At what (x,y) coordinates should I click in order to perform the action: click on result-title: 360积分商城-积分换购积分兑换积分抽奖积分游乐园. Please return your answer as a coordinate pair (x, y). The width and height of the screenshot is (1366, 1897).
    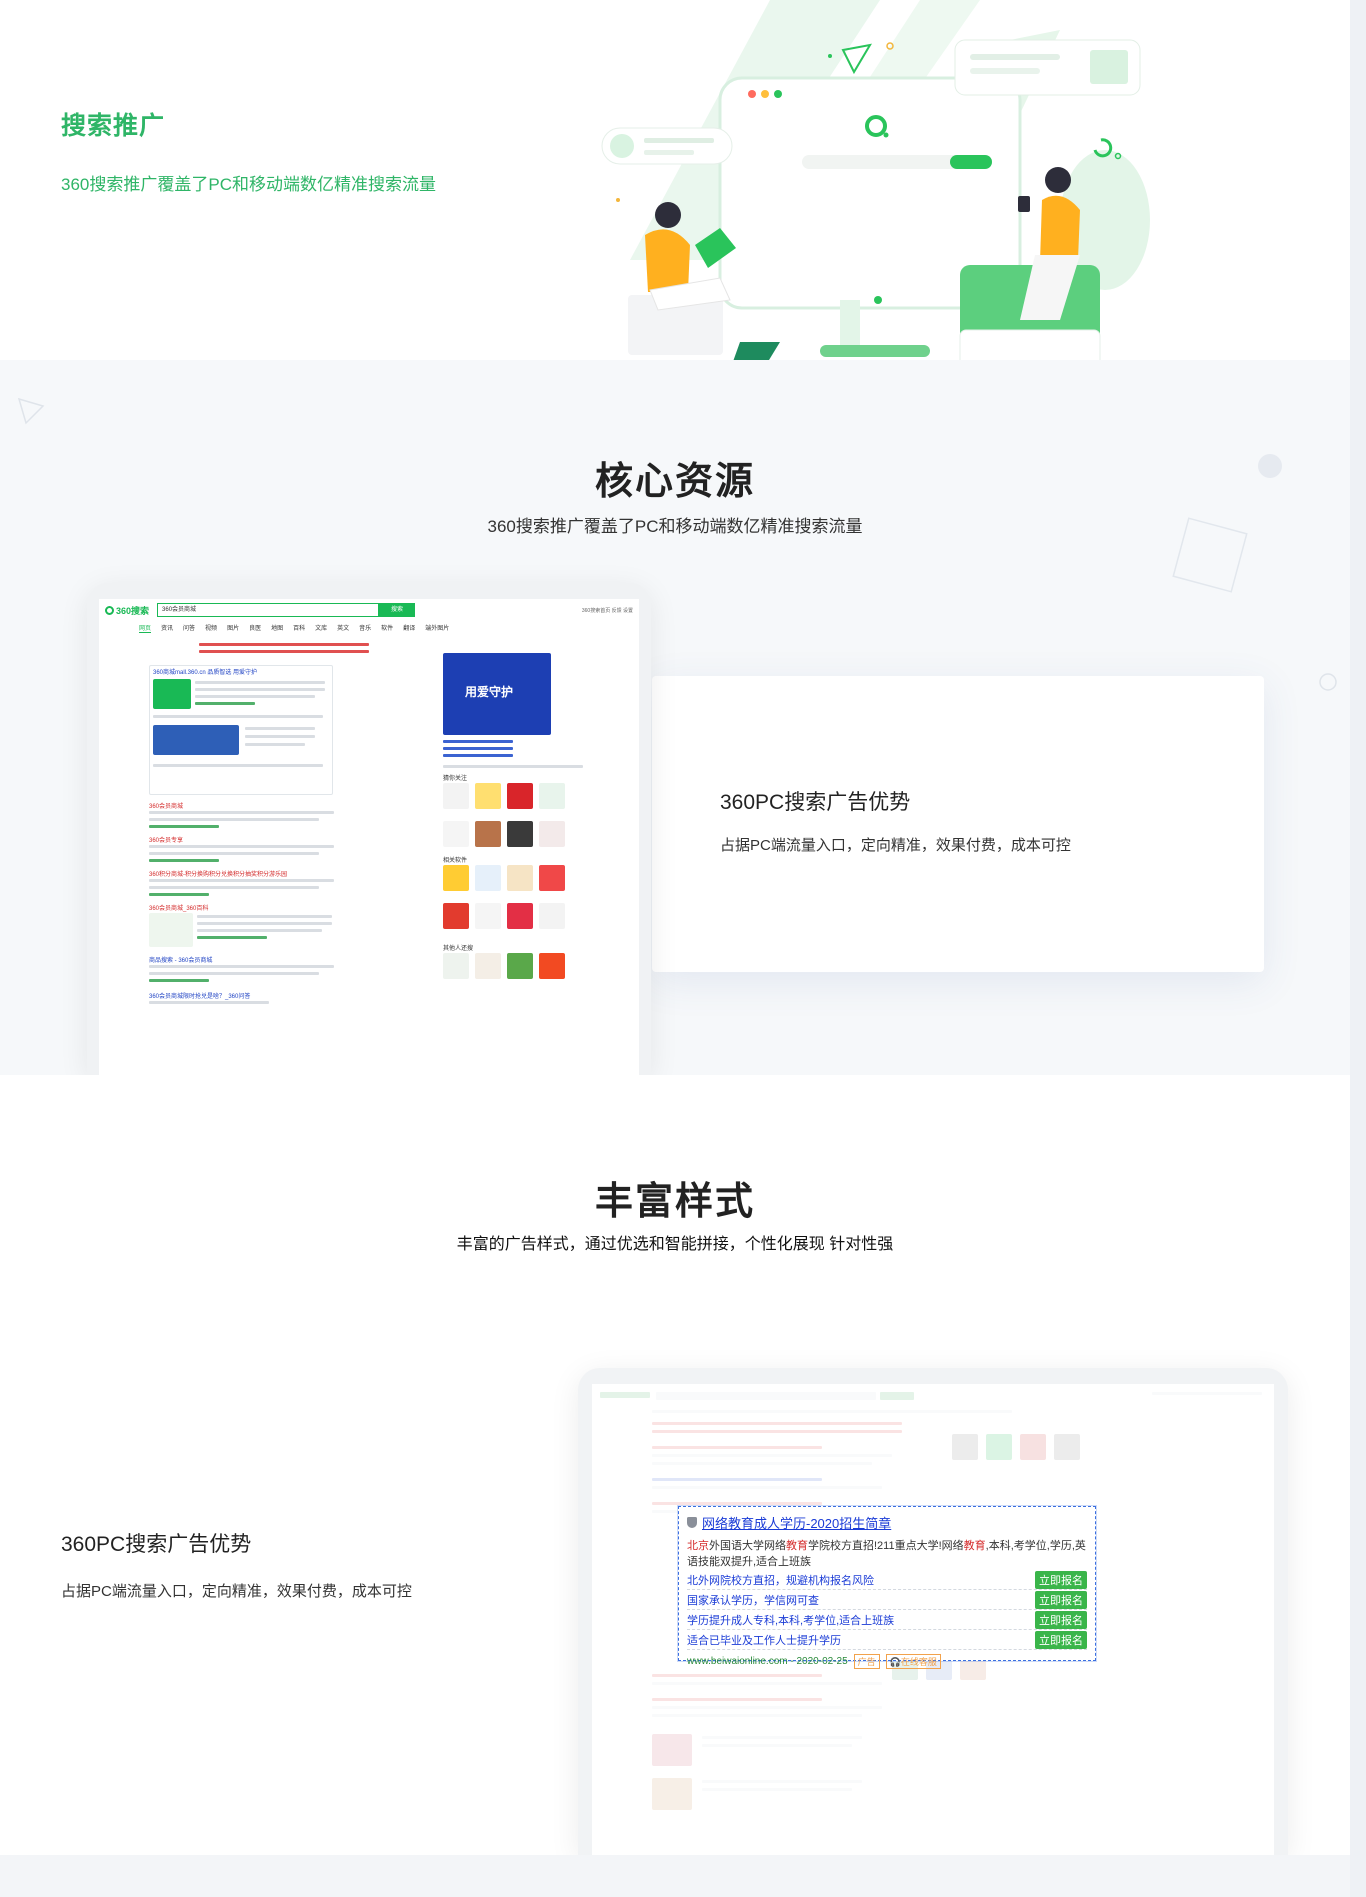
    Looking at the image, I should click on (218, 873).